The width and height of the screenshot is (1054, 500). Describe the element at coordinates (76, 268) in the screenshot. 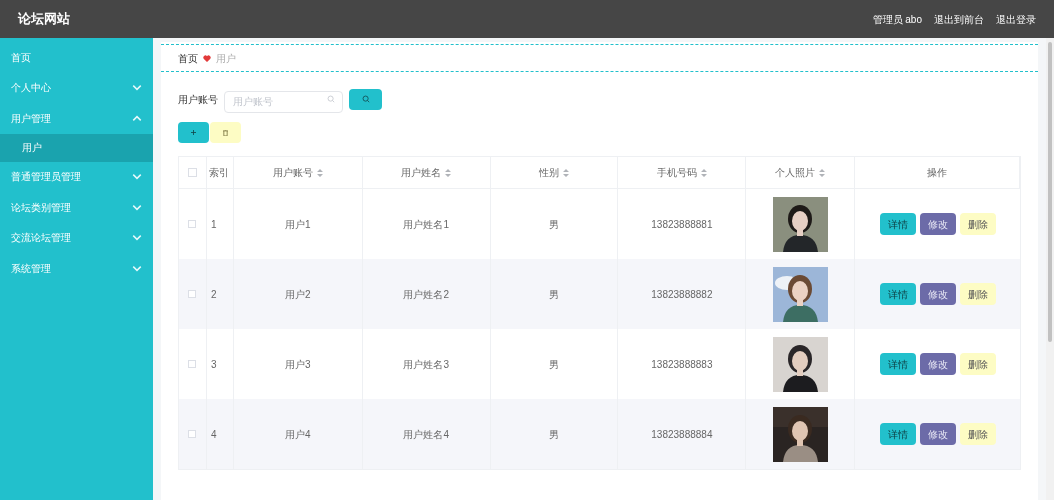

I see `sidebar-item: 系统管理` at that location.